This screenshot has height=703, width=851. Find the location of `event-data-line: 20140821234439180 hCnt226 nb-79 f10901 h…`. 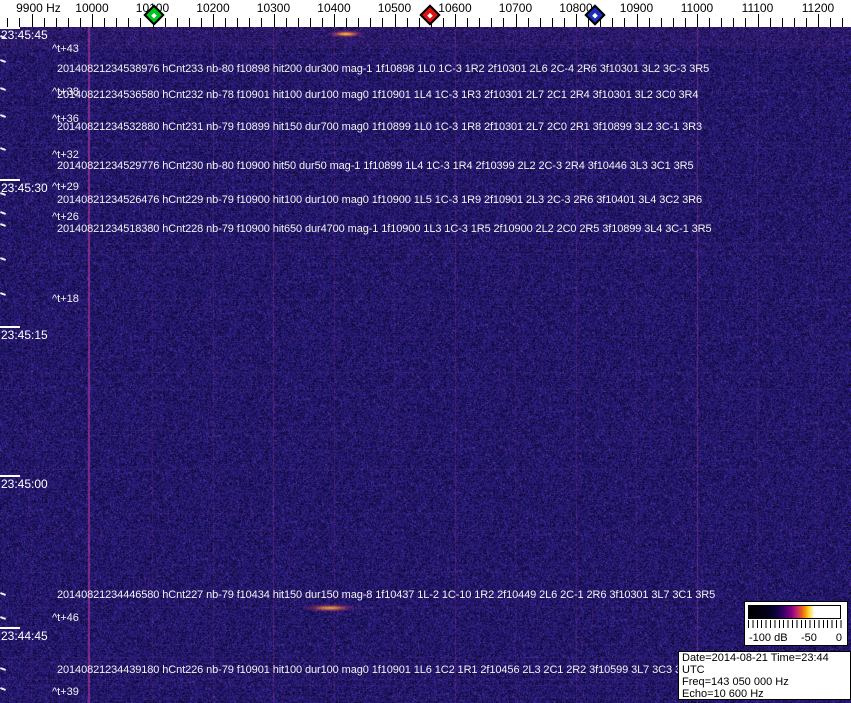

event-data-line: 20140821234439180 hCnt226 nb-79 f10901 h… is located at coordinates (376, 670).